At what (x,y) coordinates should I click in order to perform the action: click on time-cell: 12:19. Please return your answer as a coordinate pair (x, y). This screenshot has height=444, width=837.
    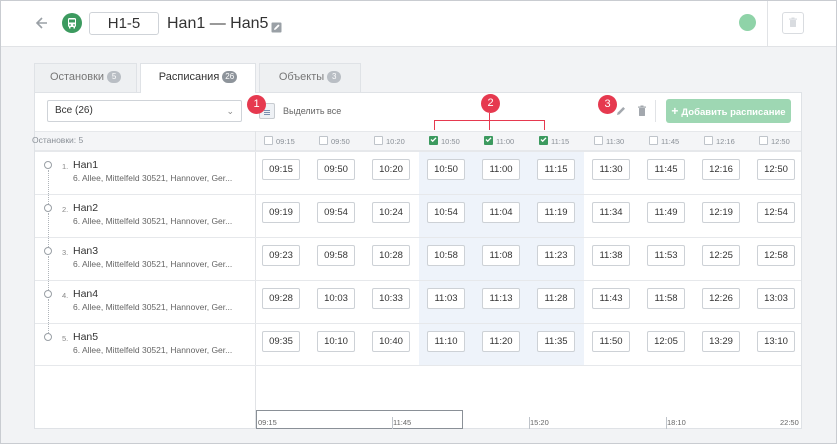
    Looking at the image, I should click on (721, 212).